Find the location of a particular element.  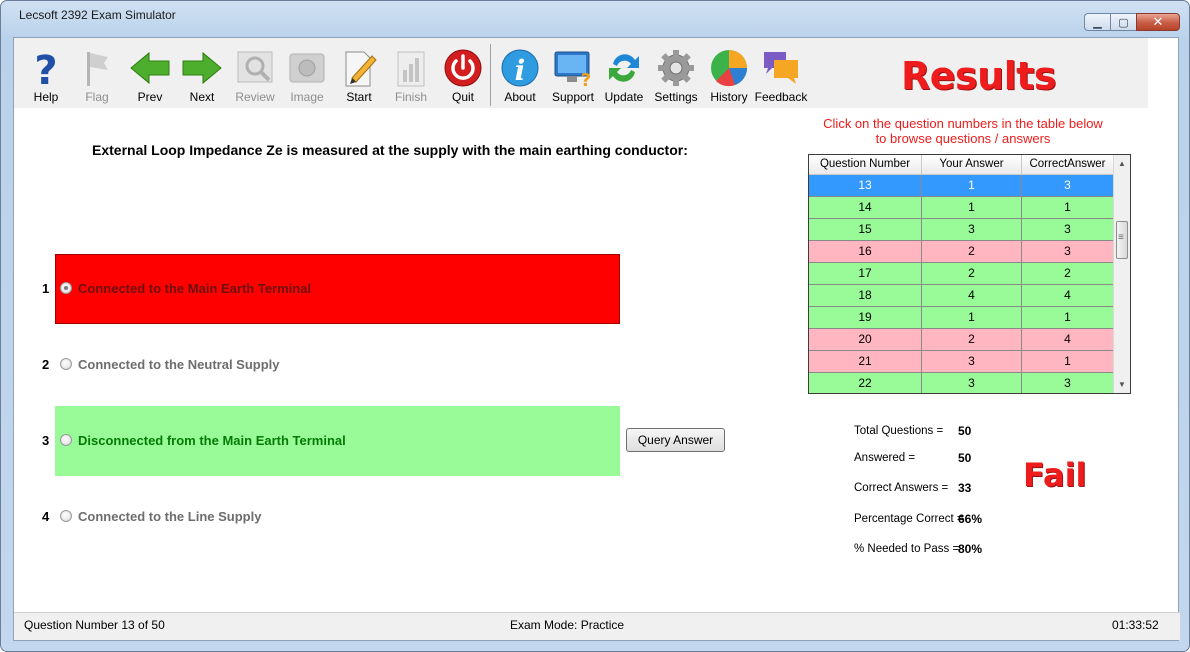

table-scrollbar: ▲ ▼ is located at coordinates (1121, 274).